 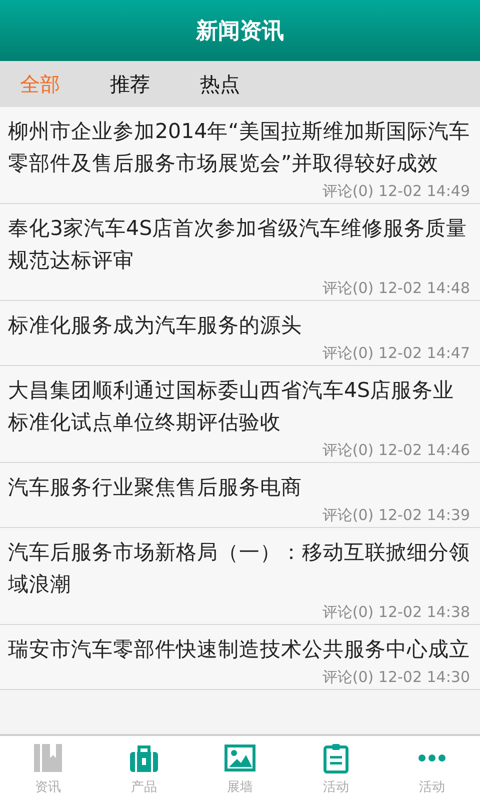 What do you see at coordinates (396, 353) in the screenshot?
I see `news-meta: 评论(0) 12-02 14:47` at bounding box center [396, 353].